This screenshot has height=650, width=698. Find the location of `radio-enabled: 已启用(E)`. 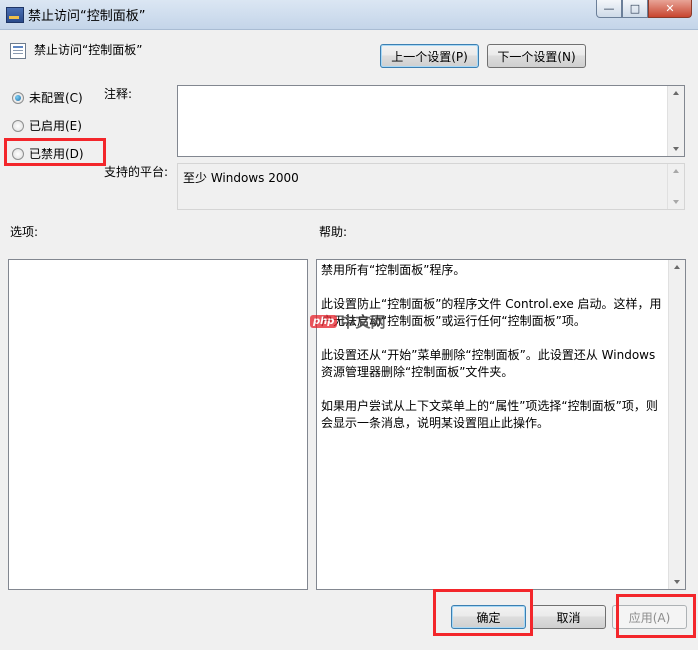

radio-enabled: 已启用(E) is located at coordinates (47, 125).